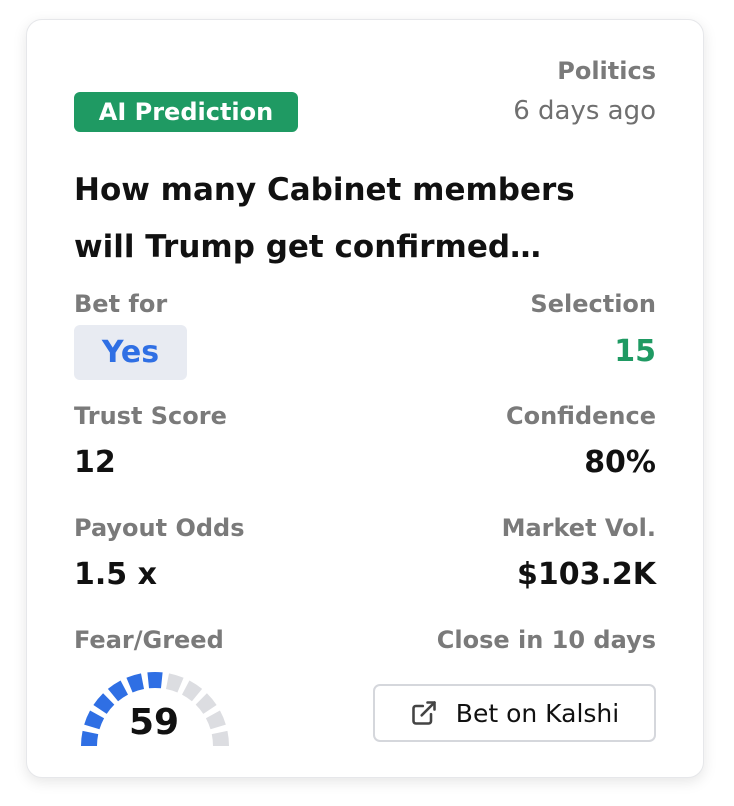  What do you see at coordinates (584, 111) in the screenshot?
I see `timestamp: 6 days ago` at bounding box center [584, 111].